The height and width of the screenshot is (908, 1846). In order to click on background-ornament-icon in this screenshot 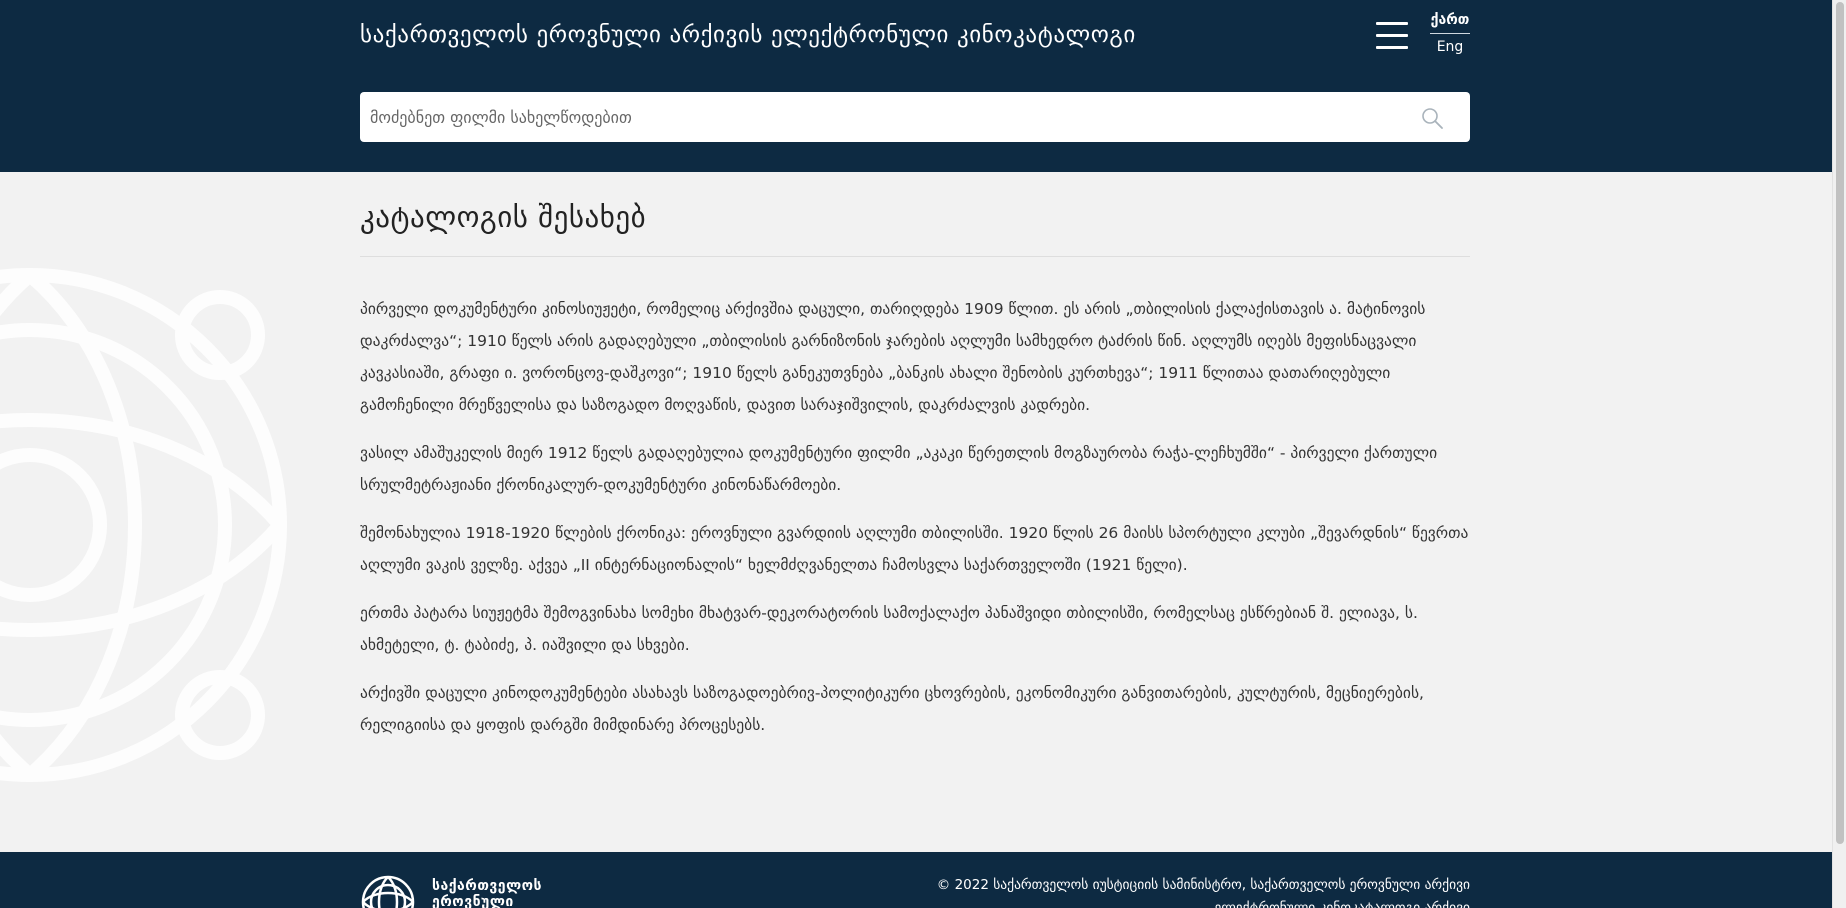, I will do `click(143, 525)`.